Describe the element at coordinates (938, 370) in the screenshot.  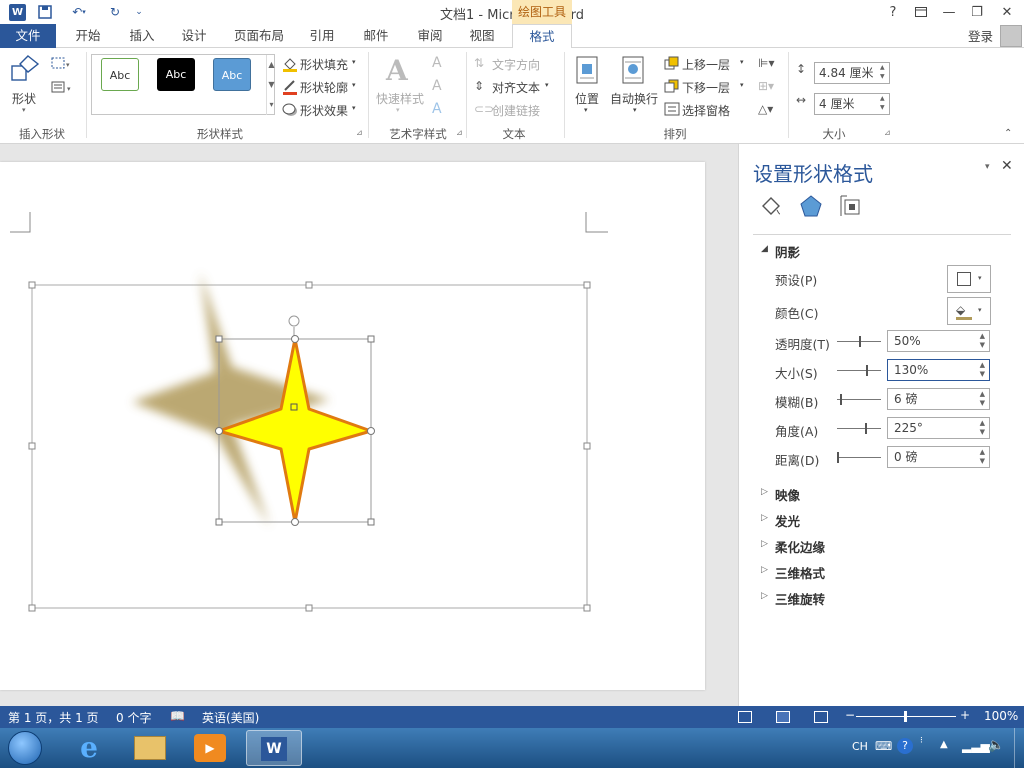
I see `size-input: 130% ▲ ▼` at that location.